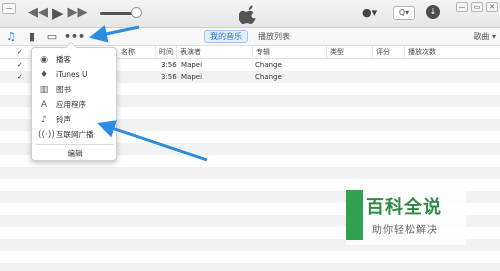  I want to click on transport-controls: ◀◀ ▶ ▶▶, so click(58, 13).